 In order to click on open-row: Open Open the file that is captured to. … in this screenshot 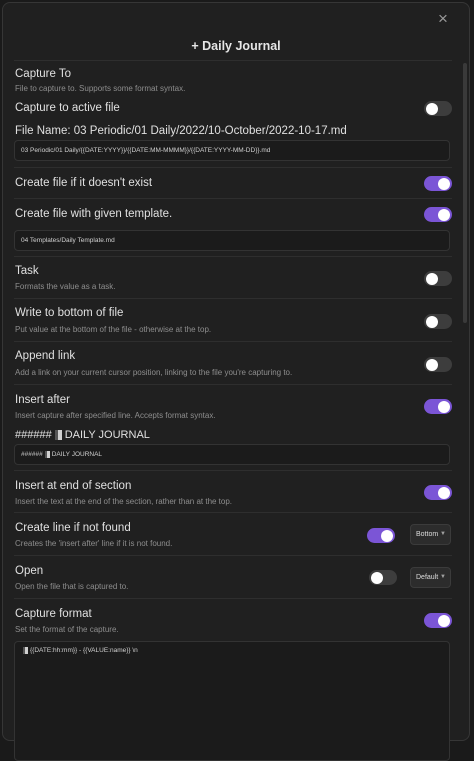, I will do `click(233, 577)`.